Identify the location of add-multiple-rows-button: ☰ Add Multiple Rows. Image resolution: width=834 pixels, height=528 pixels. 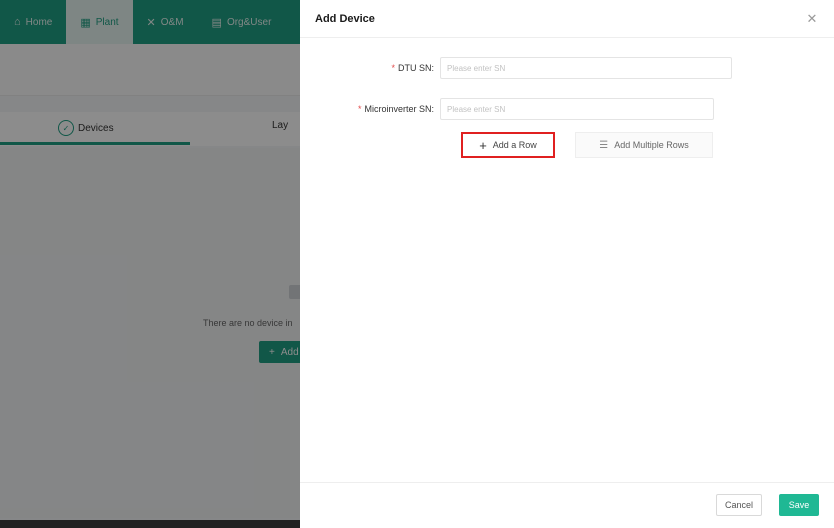
(644, 145).